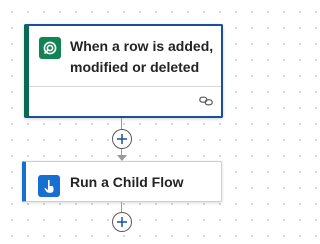  I want to click on trigger-title: When a row is added, modified or deleted, so click(142, 56).